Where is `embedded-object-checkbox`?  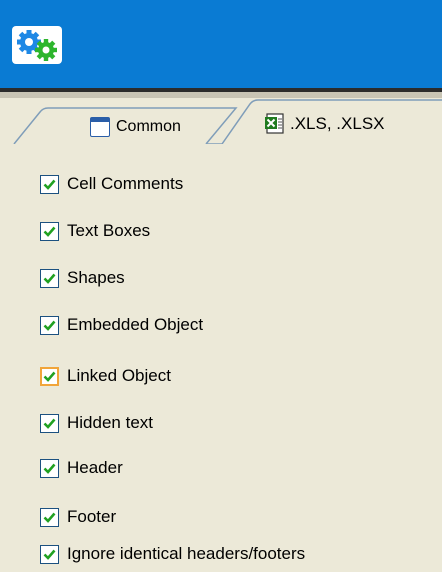 embedded-object-checkbox is located at coordinates (49, 325).